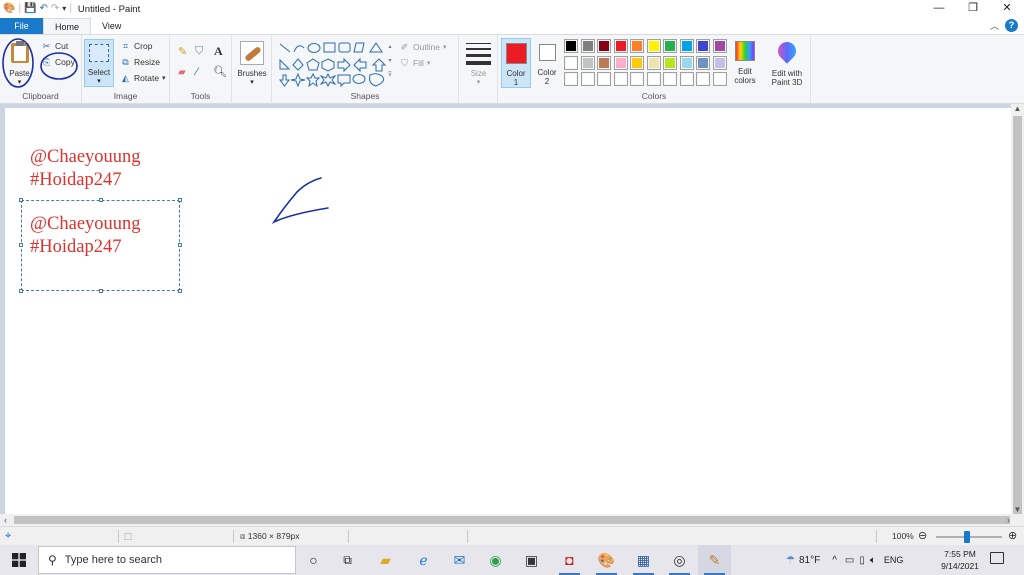  I want to click on selection-box: @Chaeyouung #Hoidap247, so click(100, 245).